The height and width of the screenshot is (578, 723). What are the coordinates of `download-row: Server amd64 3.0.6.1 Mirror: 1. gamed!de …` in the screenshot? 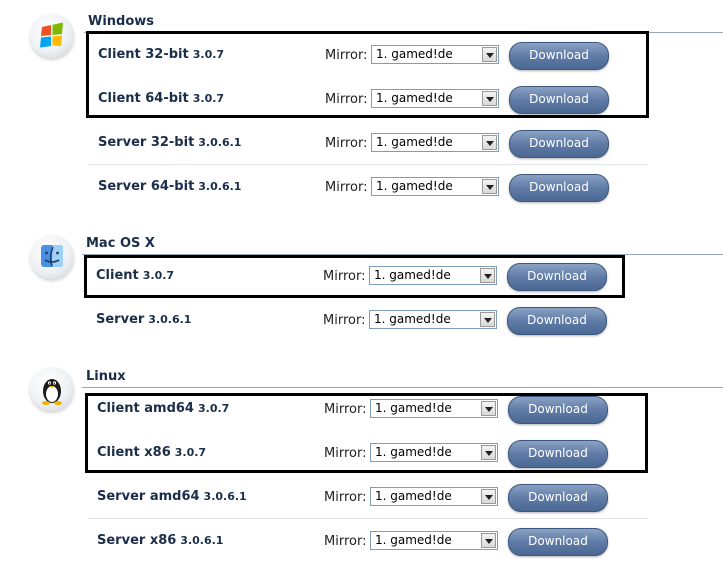 It's located at (361, 498).